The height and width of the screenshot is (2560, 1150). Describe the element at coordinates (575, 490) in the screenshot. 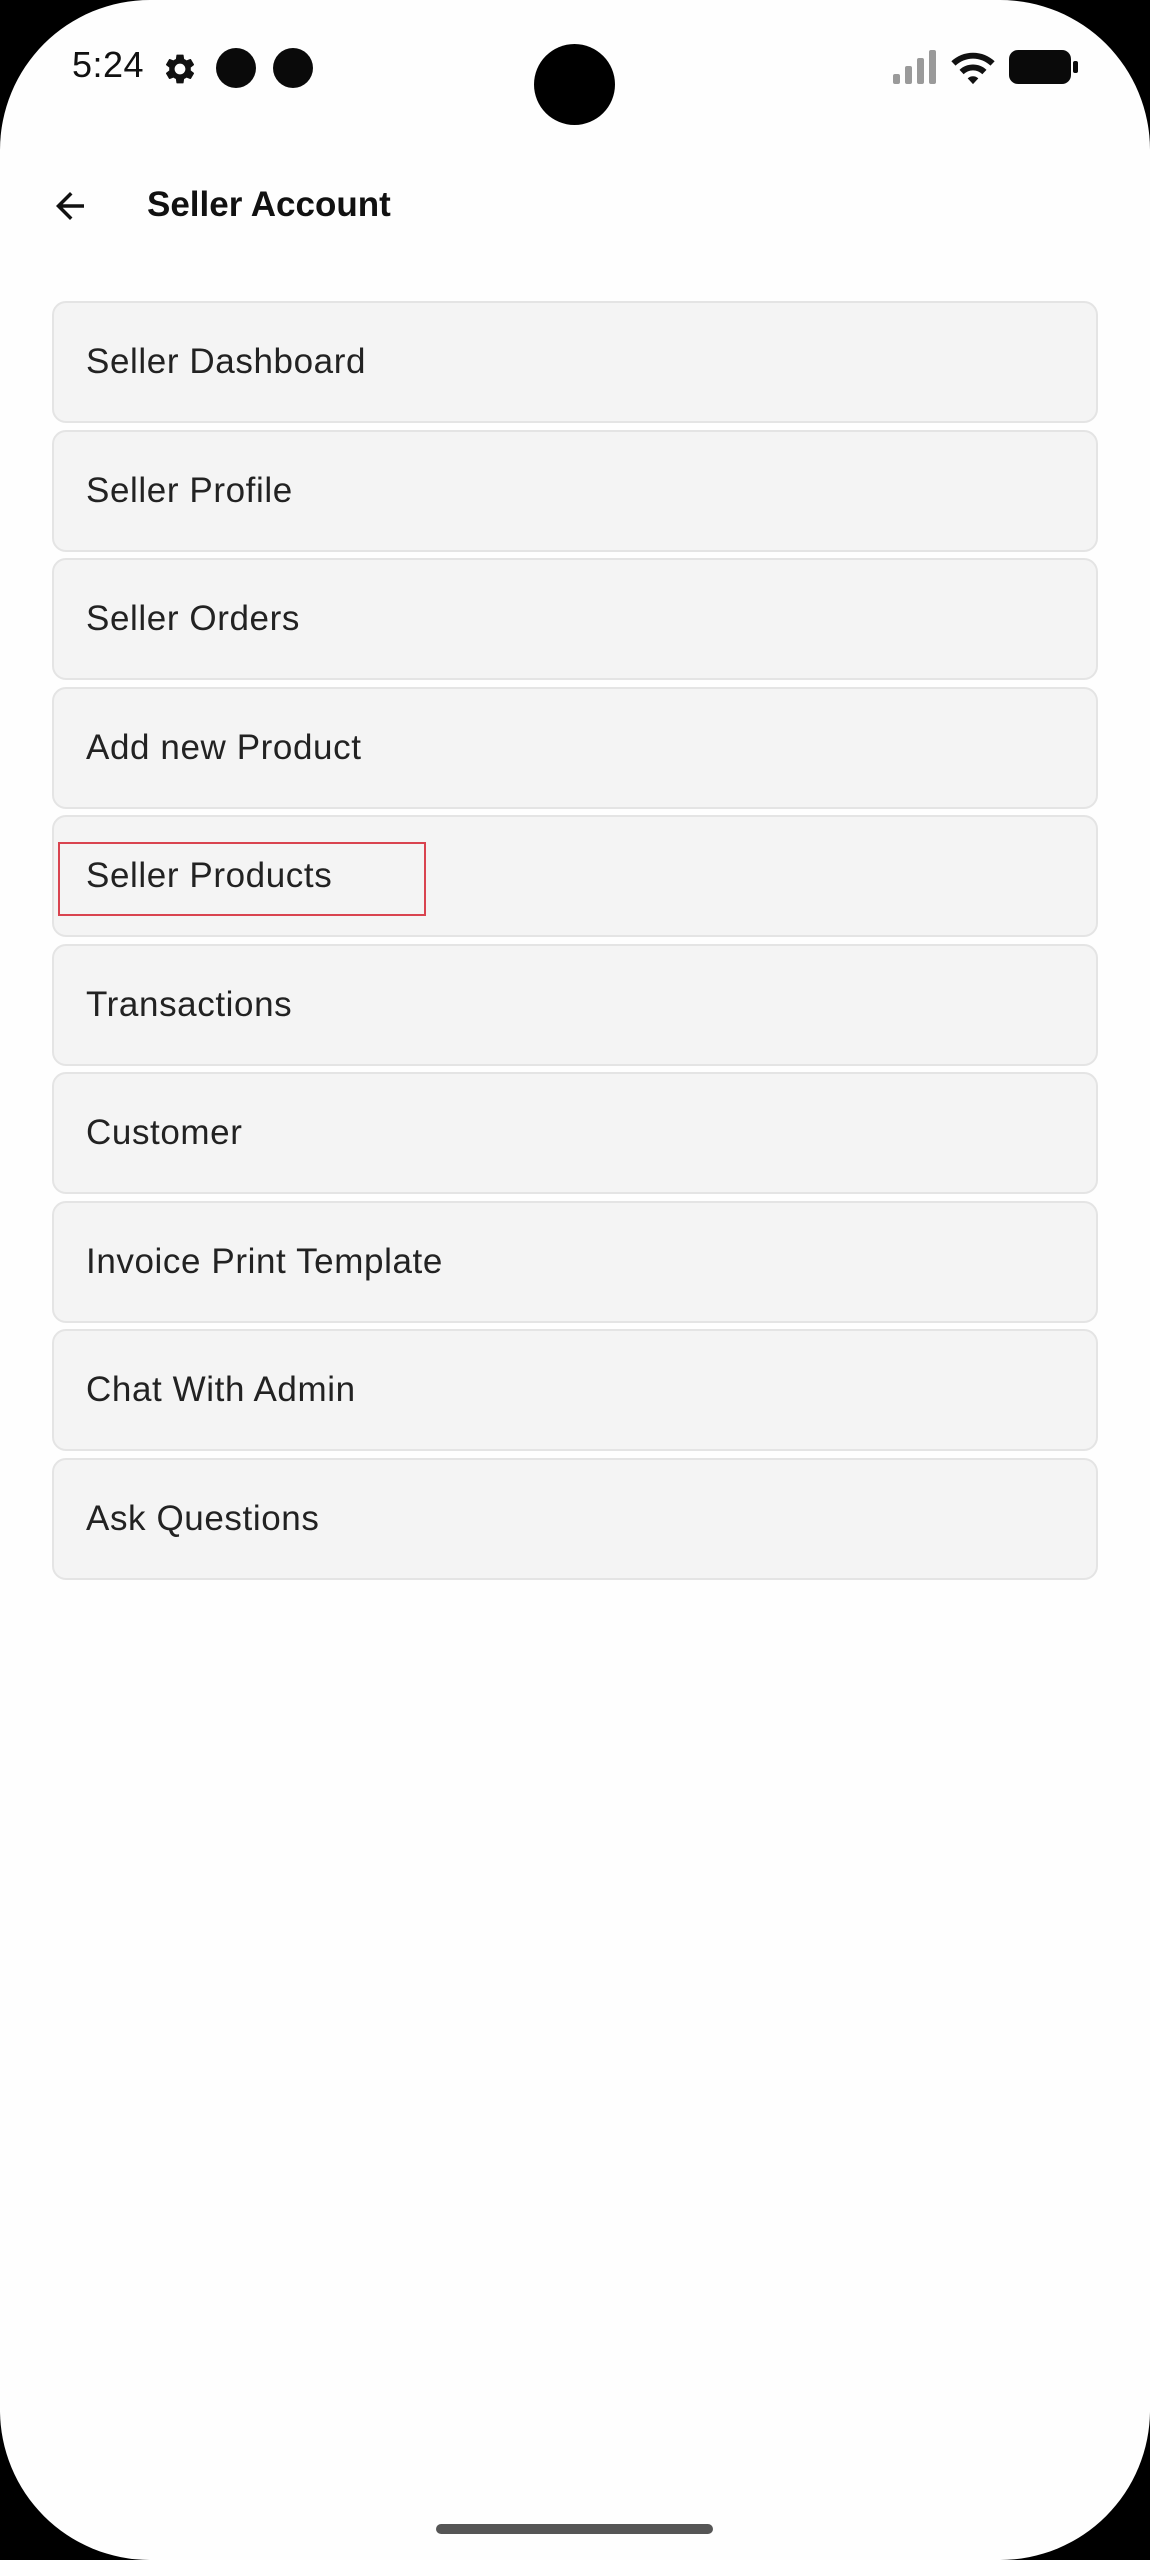

I see `menu-item-seller-profile: Seller Profile` at that location.